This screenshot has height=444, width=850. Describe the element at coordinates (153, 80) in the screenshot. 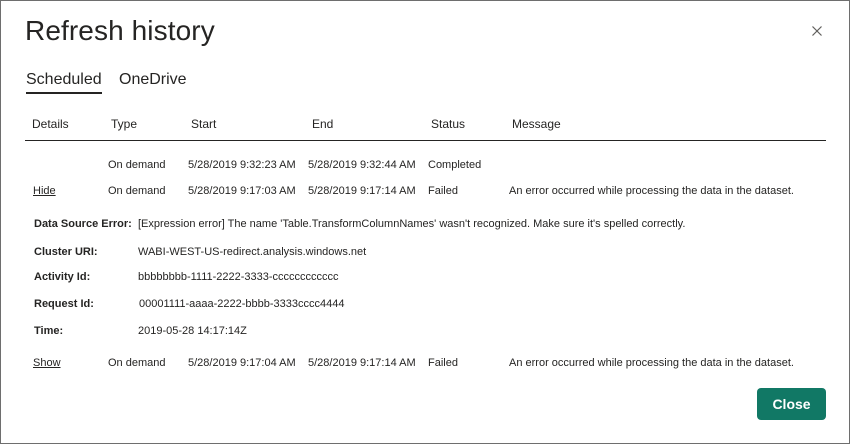

I see `tab-onedrive: OneDrive` at that location.